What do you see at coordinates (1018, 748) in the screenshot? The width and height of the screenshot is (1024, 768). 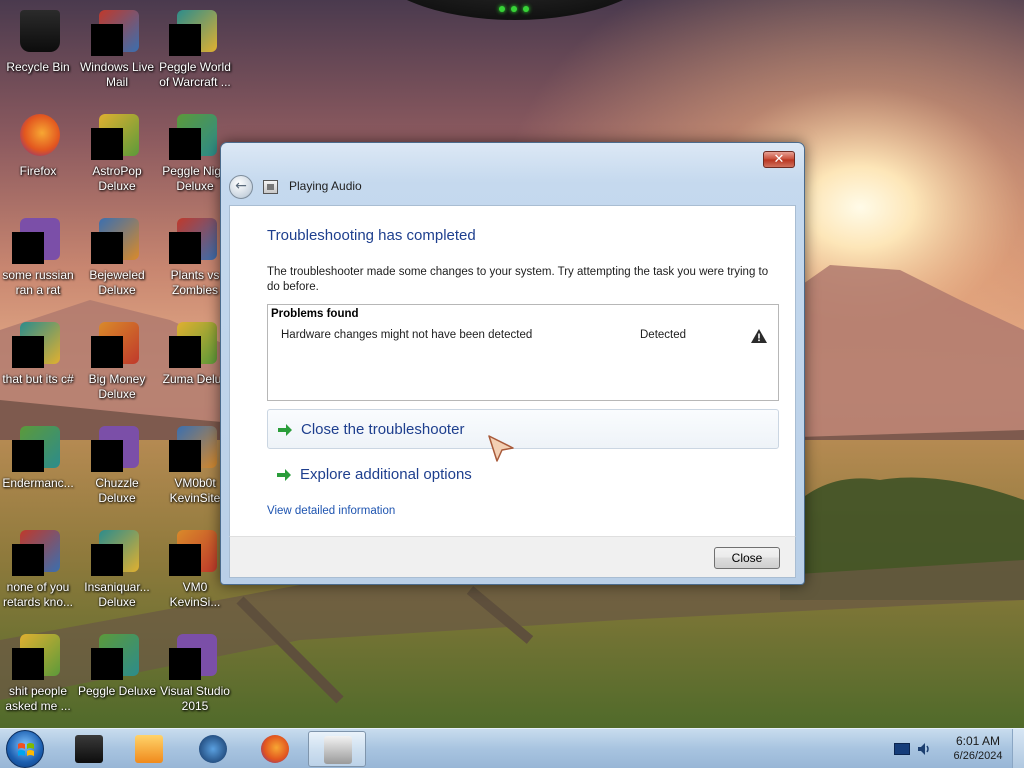 I see `show-desktop-button` at bounding box center [1018, 748].